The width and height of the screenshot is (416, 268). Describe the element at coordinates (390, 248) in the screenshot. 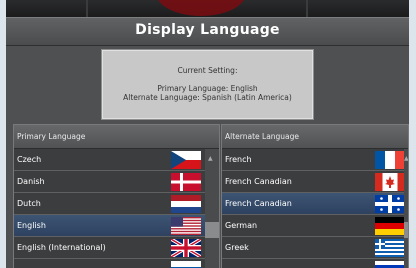

I see `greek-flag-icon` at that location.